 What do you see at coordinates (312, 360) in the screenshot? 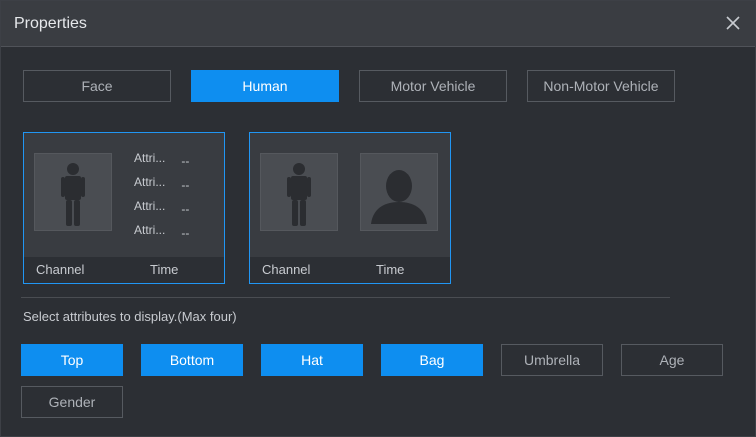
I see `attribute-button-hat: Hat` at bounding box center [312, 360].